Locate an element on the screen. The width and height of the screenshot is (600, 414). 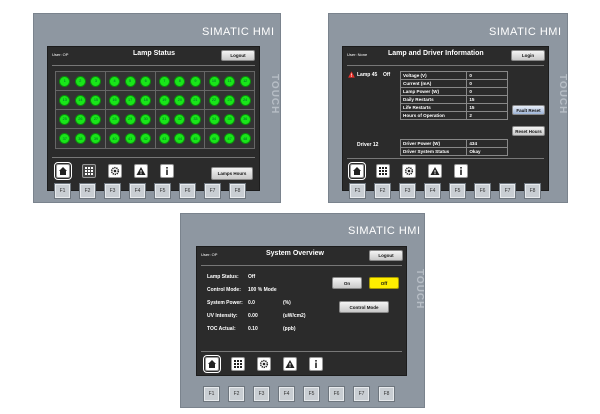
lamp-indicator: 7 is located at coordinates (164, 81).